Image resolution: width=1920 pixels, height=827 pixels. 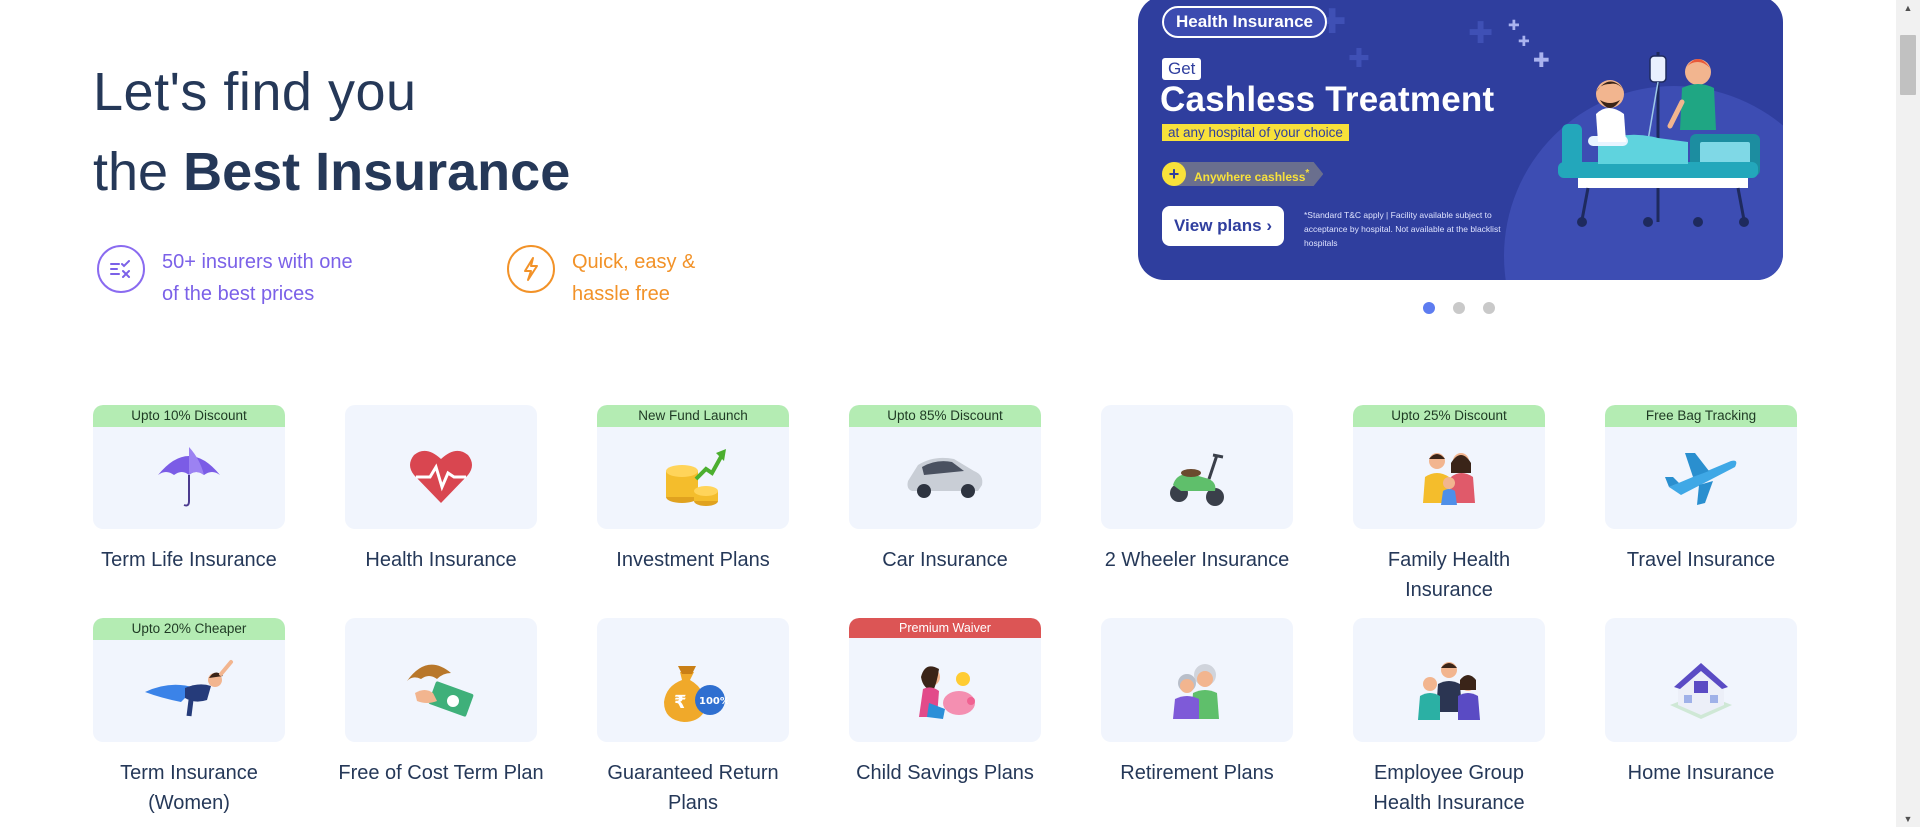 I want to click on lightning-icon, so click(x=531, y=269).